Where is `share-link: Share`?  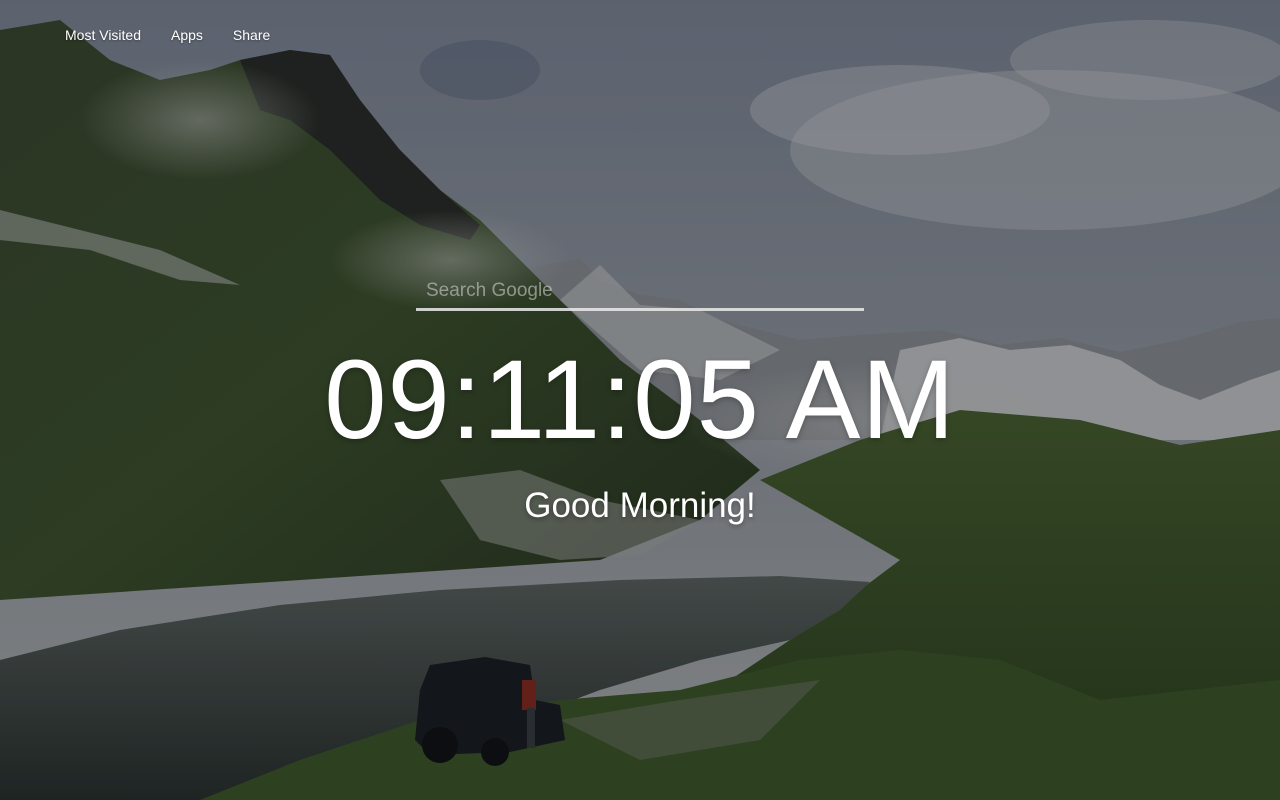
share-link: Share is located at coordinates (251, 35).